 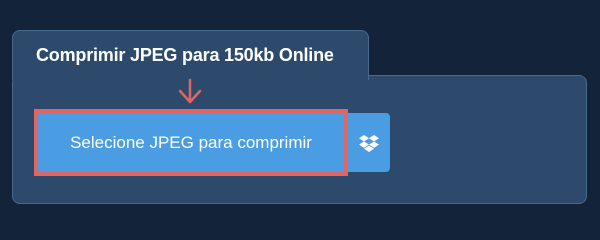 I want to click on select-jpeg-label: Selecione JPEG para comprimir, so click(x=191, y=142).